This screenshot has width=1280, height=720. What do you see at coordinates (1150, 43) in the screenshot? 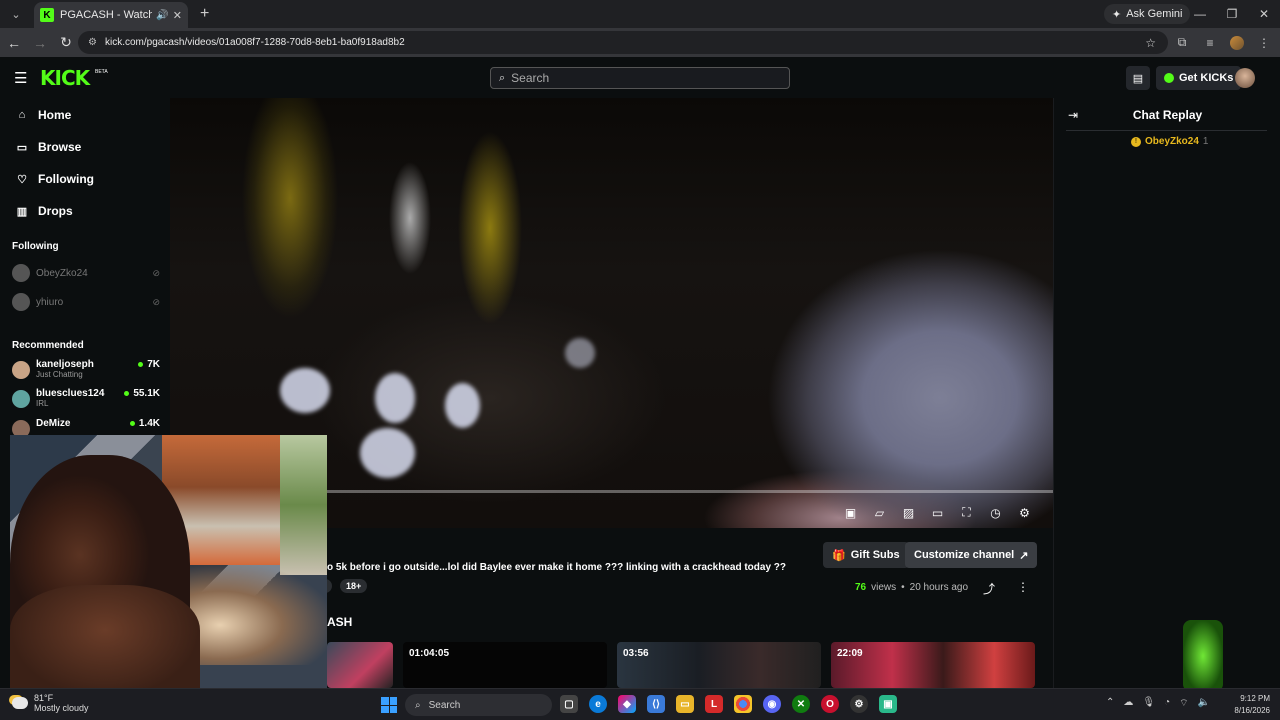
I see `bookmark-star-icon: ☆` at bounding box center [1150, 43].